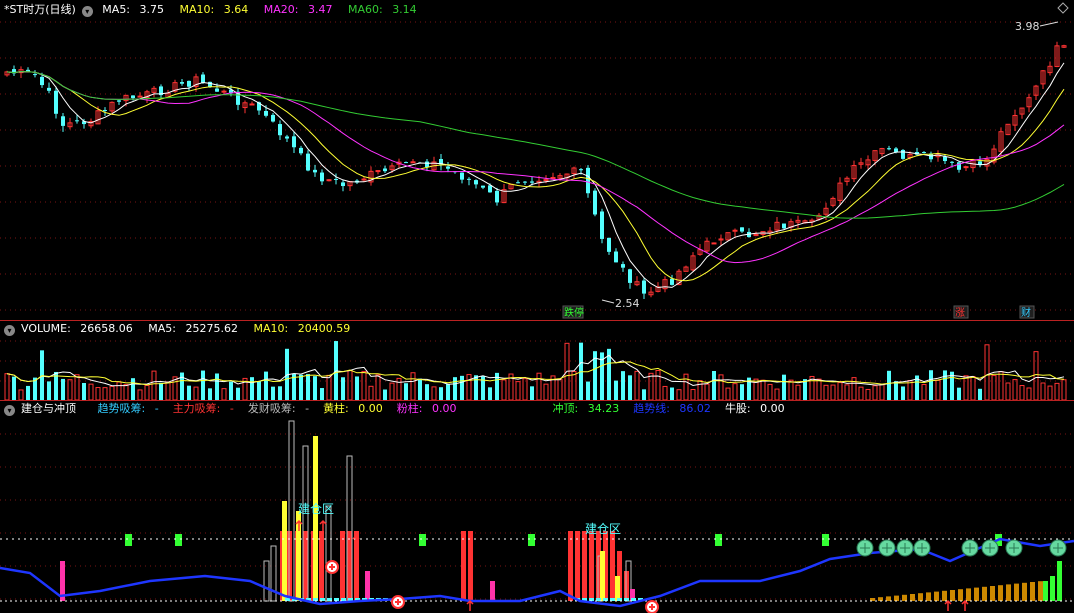 This screenshot has height=613, width=1074. Describe the element at coordinates (1045, 591) in the screenshot. I see `peak-bar` at that location.